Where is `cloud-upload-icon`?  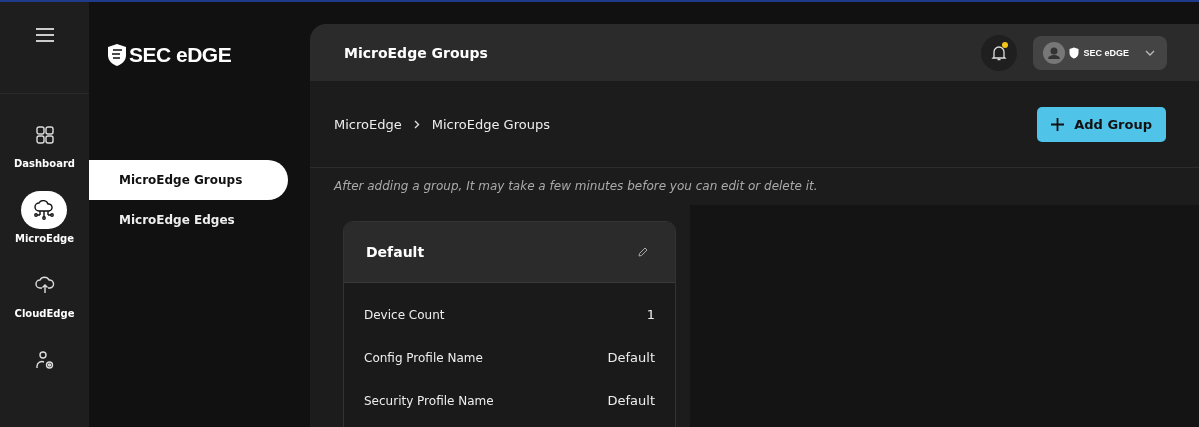
cloud-upload-icon is located at coordinates (44, 285).